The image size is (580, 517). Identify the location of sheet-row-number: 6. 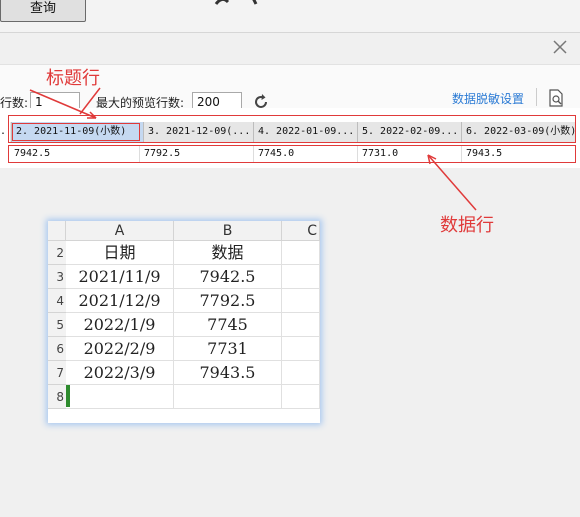
(57, 349).